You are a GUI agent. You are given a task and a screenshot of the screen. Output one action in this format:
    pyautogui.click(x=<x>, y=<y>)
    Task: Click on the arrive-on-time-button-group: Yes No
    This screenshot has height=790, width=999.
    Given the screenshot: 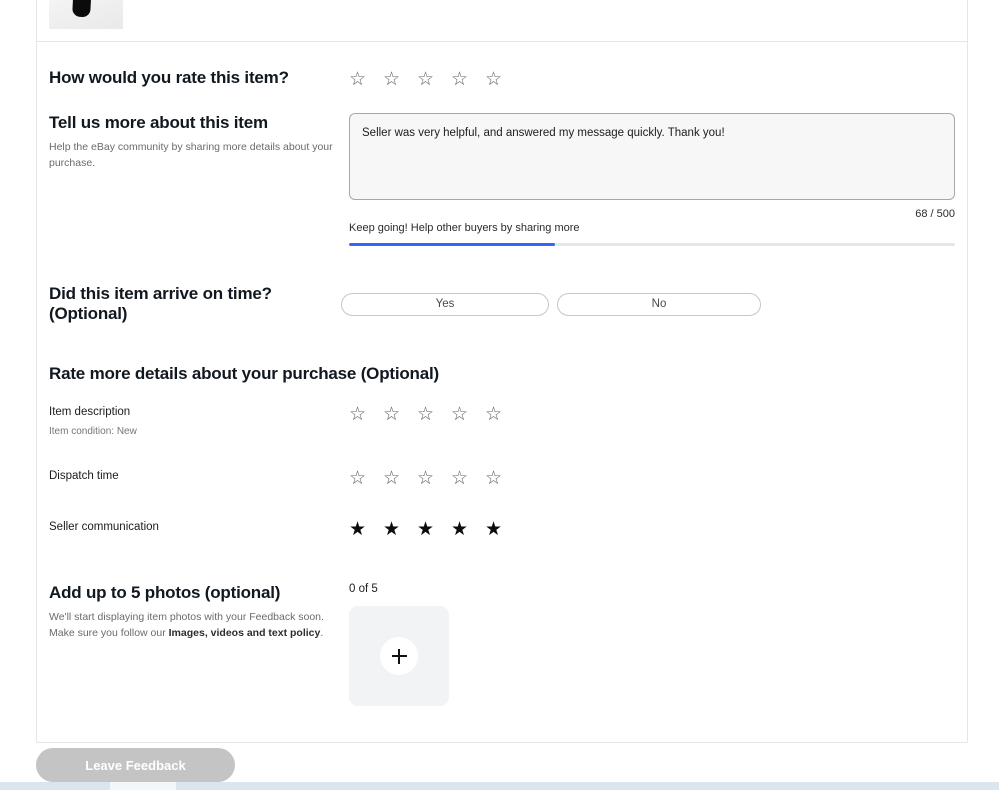 What is the action you would take?
    pyautogui.click(x=551, y=304)
    